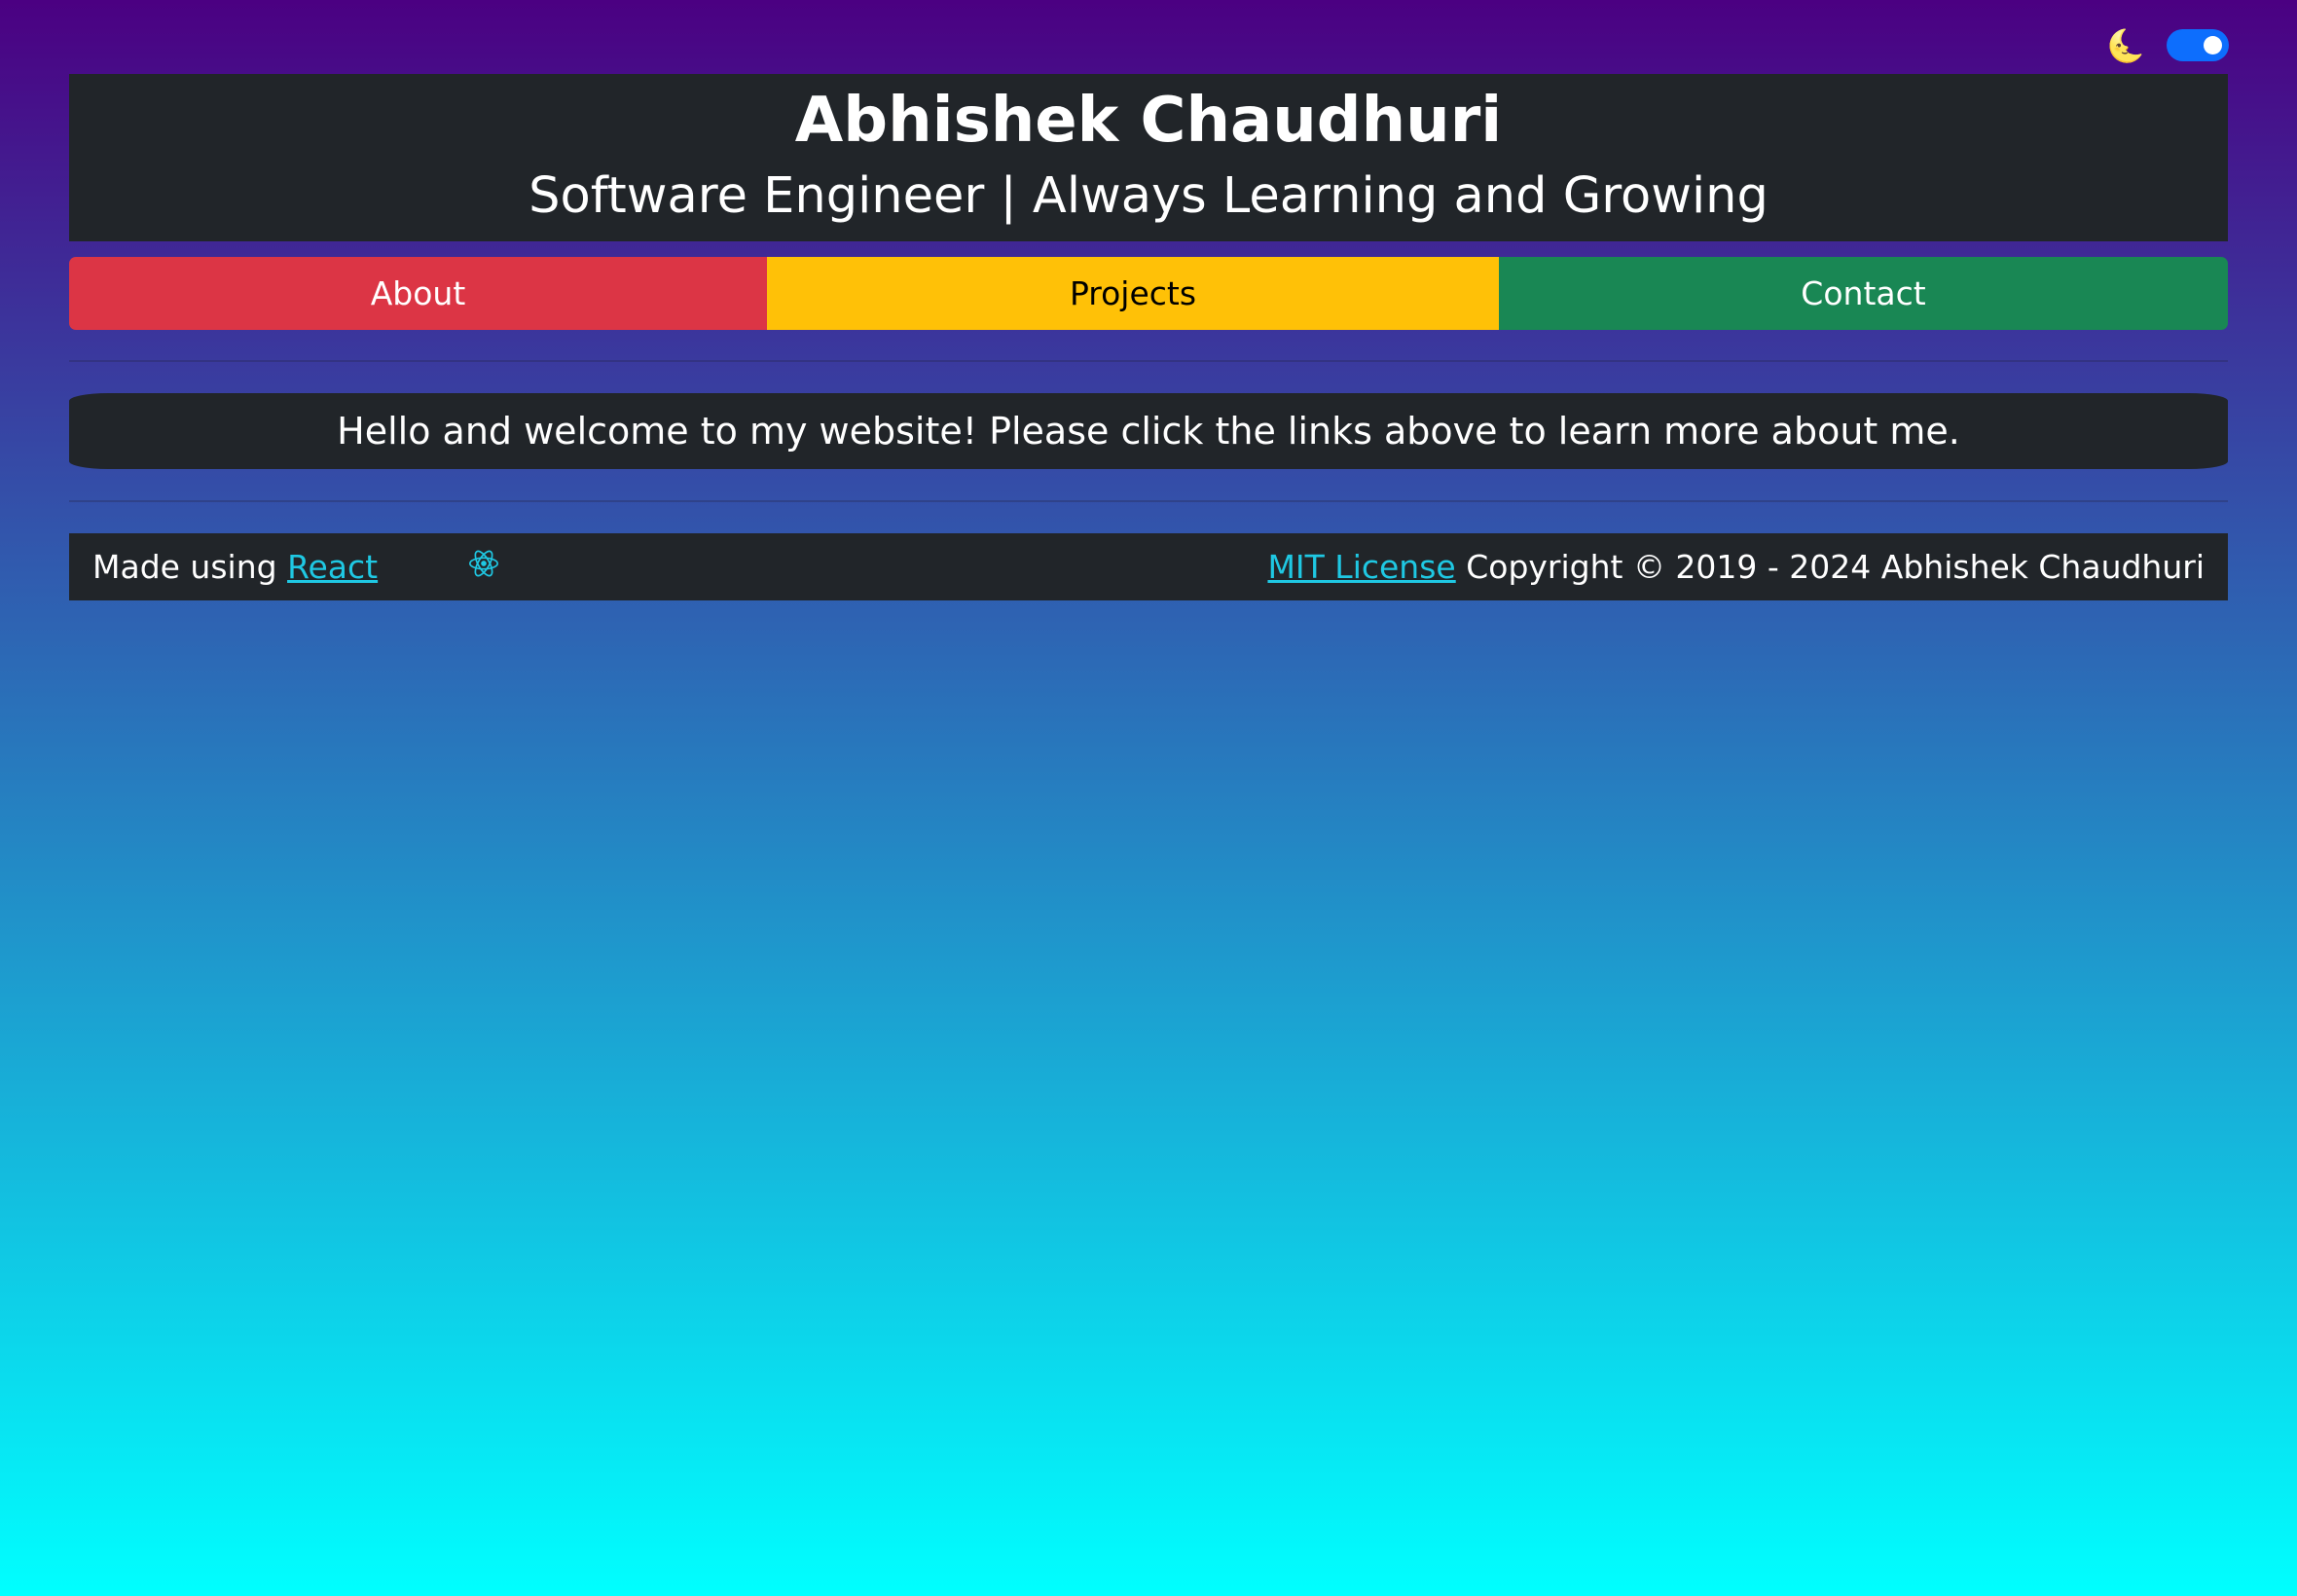  I want to click on footer-left: Made using React, so click(296, 567).